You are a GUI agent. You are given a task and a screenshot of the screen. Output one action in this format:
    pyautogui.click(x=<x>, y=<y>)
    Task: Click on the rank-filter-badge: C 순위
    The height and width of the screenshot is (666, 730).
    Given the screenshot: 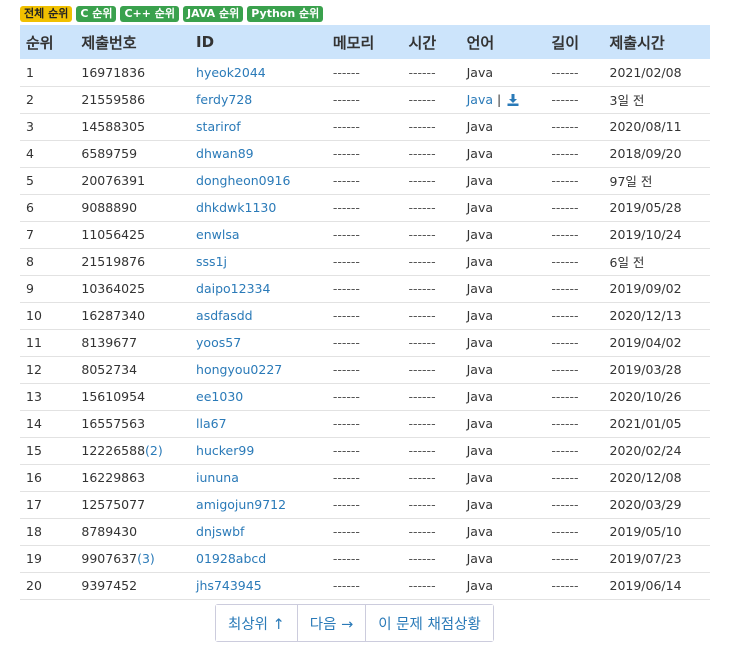 What is the action you would take?
    pyautogui.click(x=96, y=14)
    